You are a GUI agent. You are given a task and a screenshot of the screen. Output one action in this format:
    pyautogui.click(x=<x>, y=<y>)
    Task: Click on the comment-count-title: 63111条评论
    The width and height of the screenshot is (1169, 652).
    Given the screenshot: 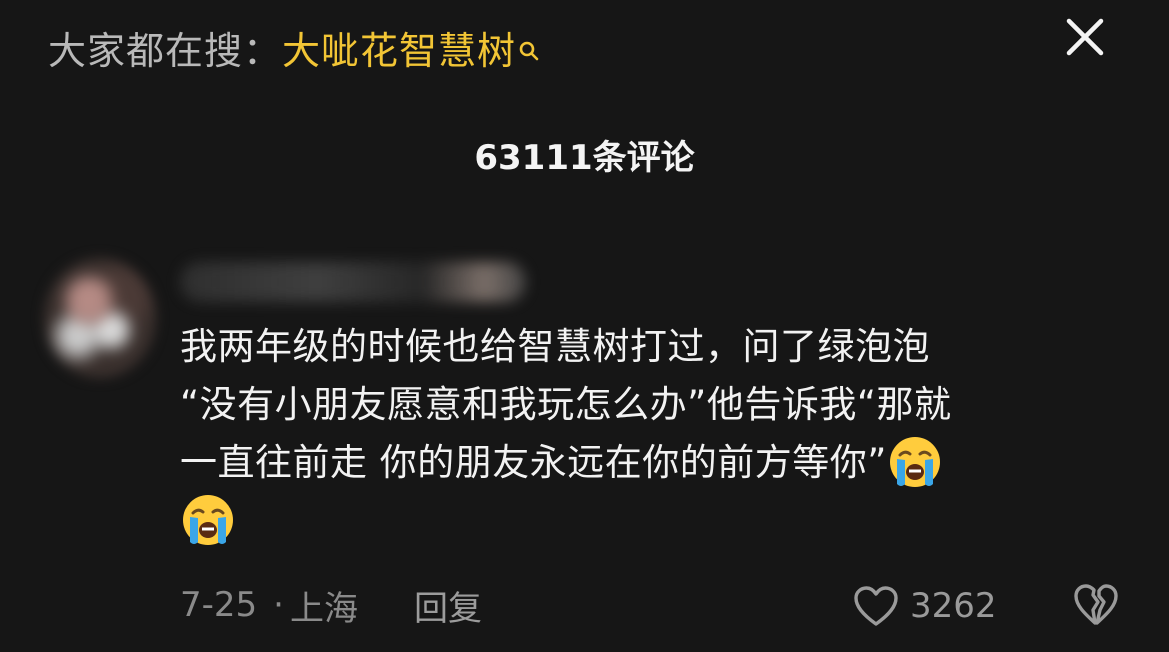 What is the action you would take?
    pyautogui.click(x=584, y=158)
    